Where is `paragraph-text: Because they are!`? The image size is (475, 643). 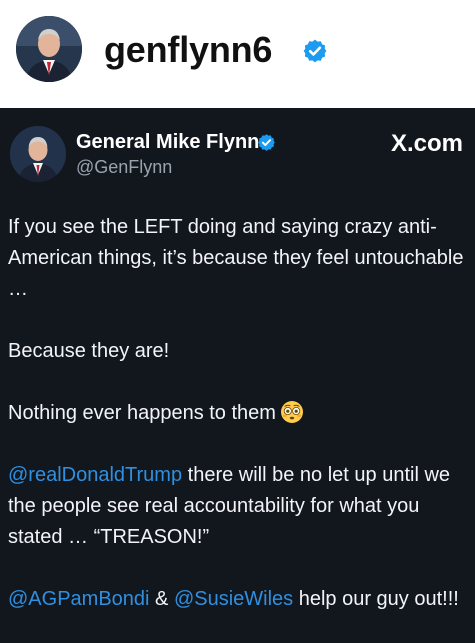 paragraph-text: Because they are! is located at coordinates (89, 351).